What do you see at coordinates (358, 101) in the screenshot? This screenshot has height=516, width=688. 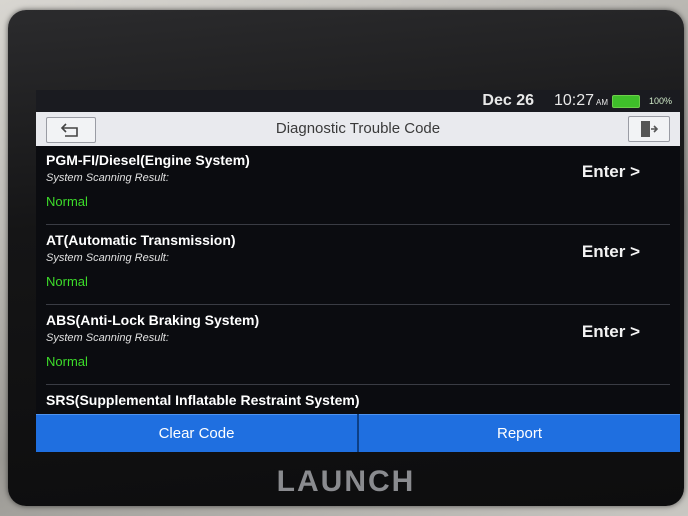 I see `status-bar: Dec 26 10:27 AM 100%` at bounding box center [358, 101].